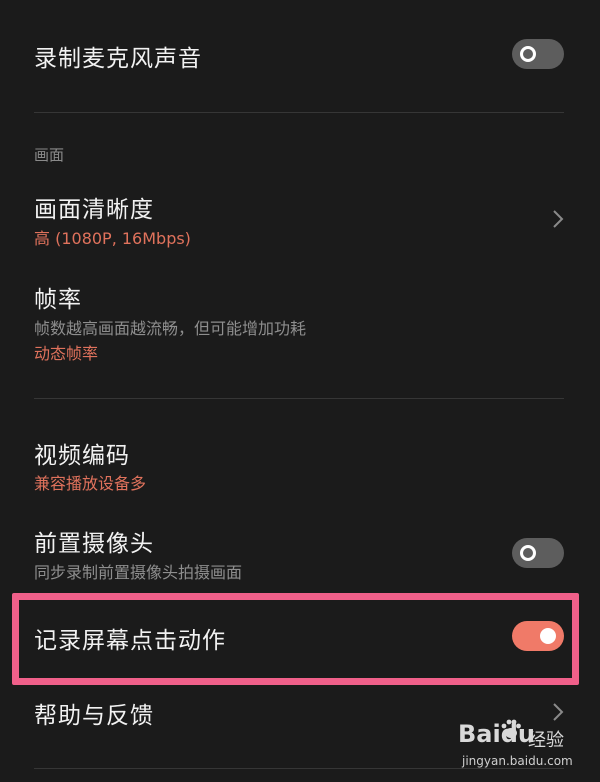 The height and width of the screenshot is (782, 600). Describe the element at coordinates (300, 553) in the screenshot. I see `setting-front-camera: 前置摄像头 同步录制前置摄像头拍摄画面` at that location.